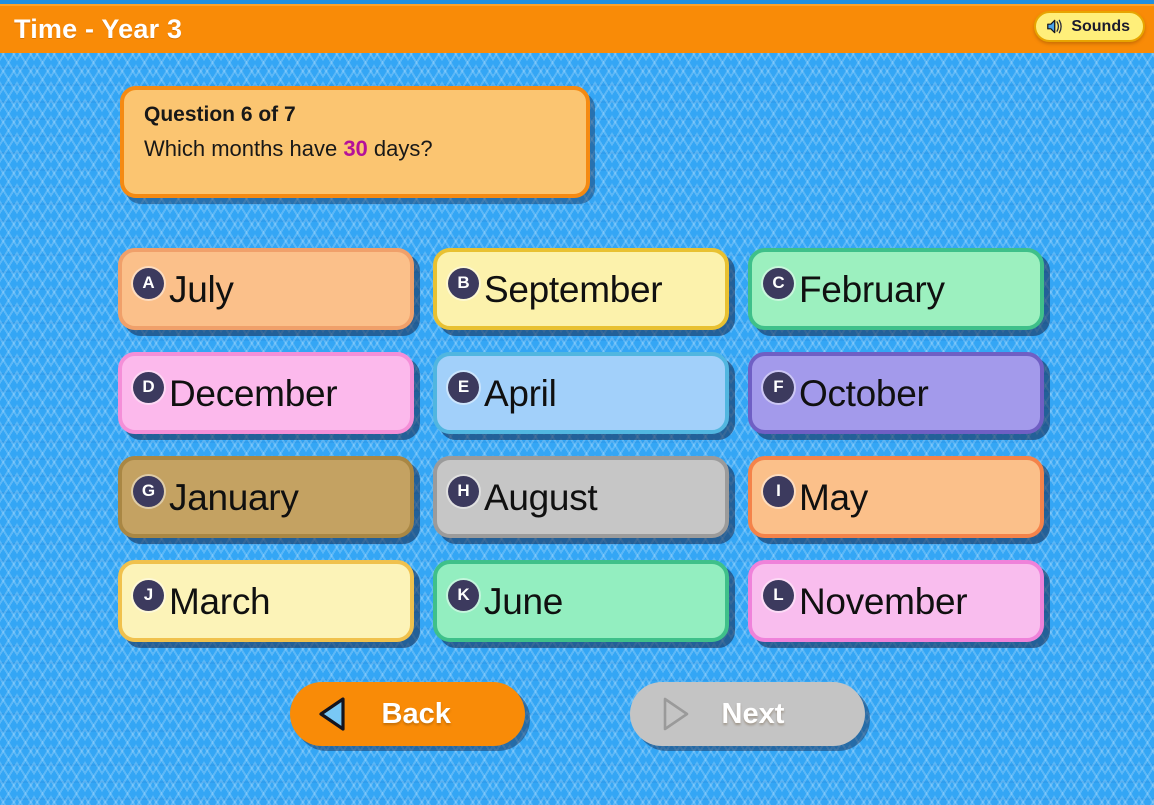 The height and width of the screenshot is (805, 1154). I want to click on answer-option-label: March, so click(220, 601).